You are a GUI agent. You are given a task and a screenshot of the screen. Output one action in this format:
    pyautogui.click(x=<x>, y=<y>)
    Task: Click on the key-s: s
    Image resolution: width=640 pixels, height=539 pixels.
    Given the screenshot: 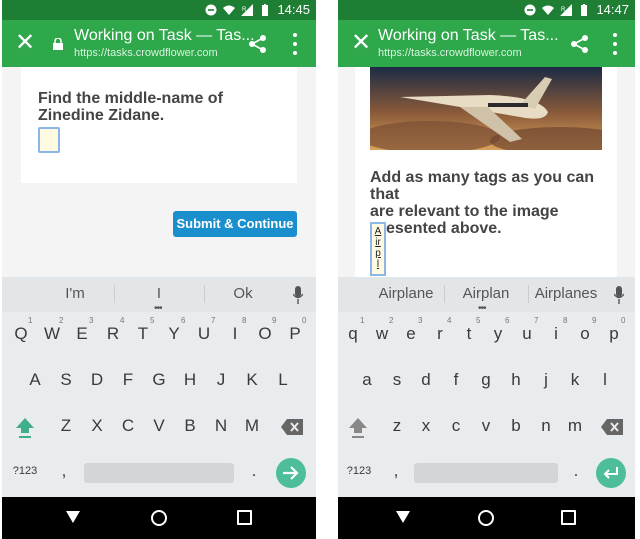 What is the action you would take?
    pyautogui.click(x=397, y=380)
    